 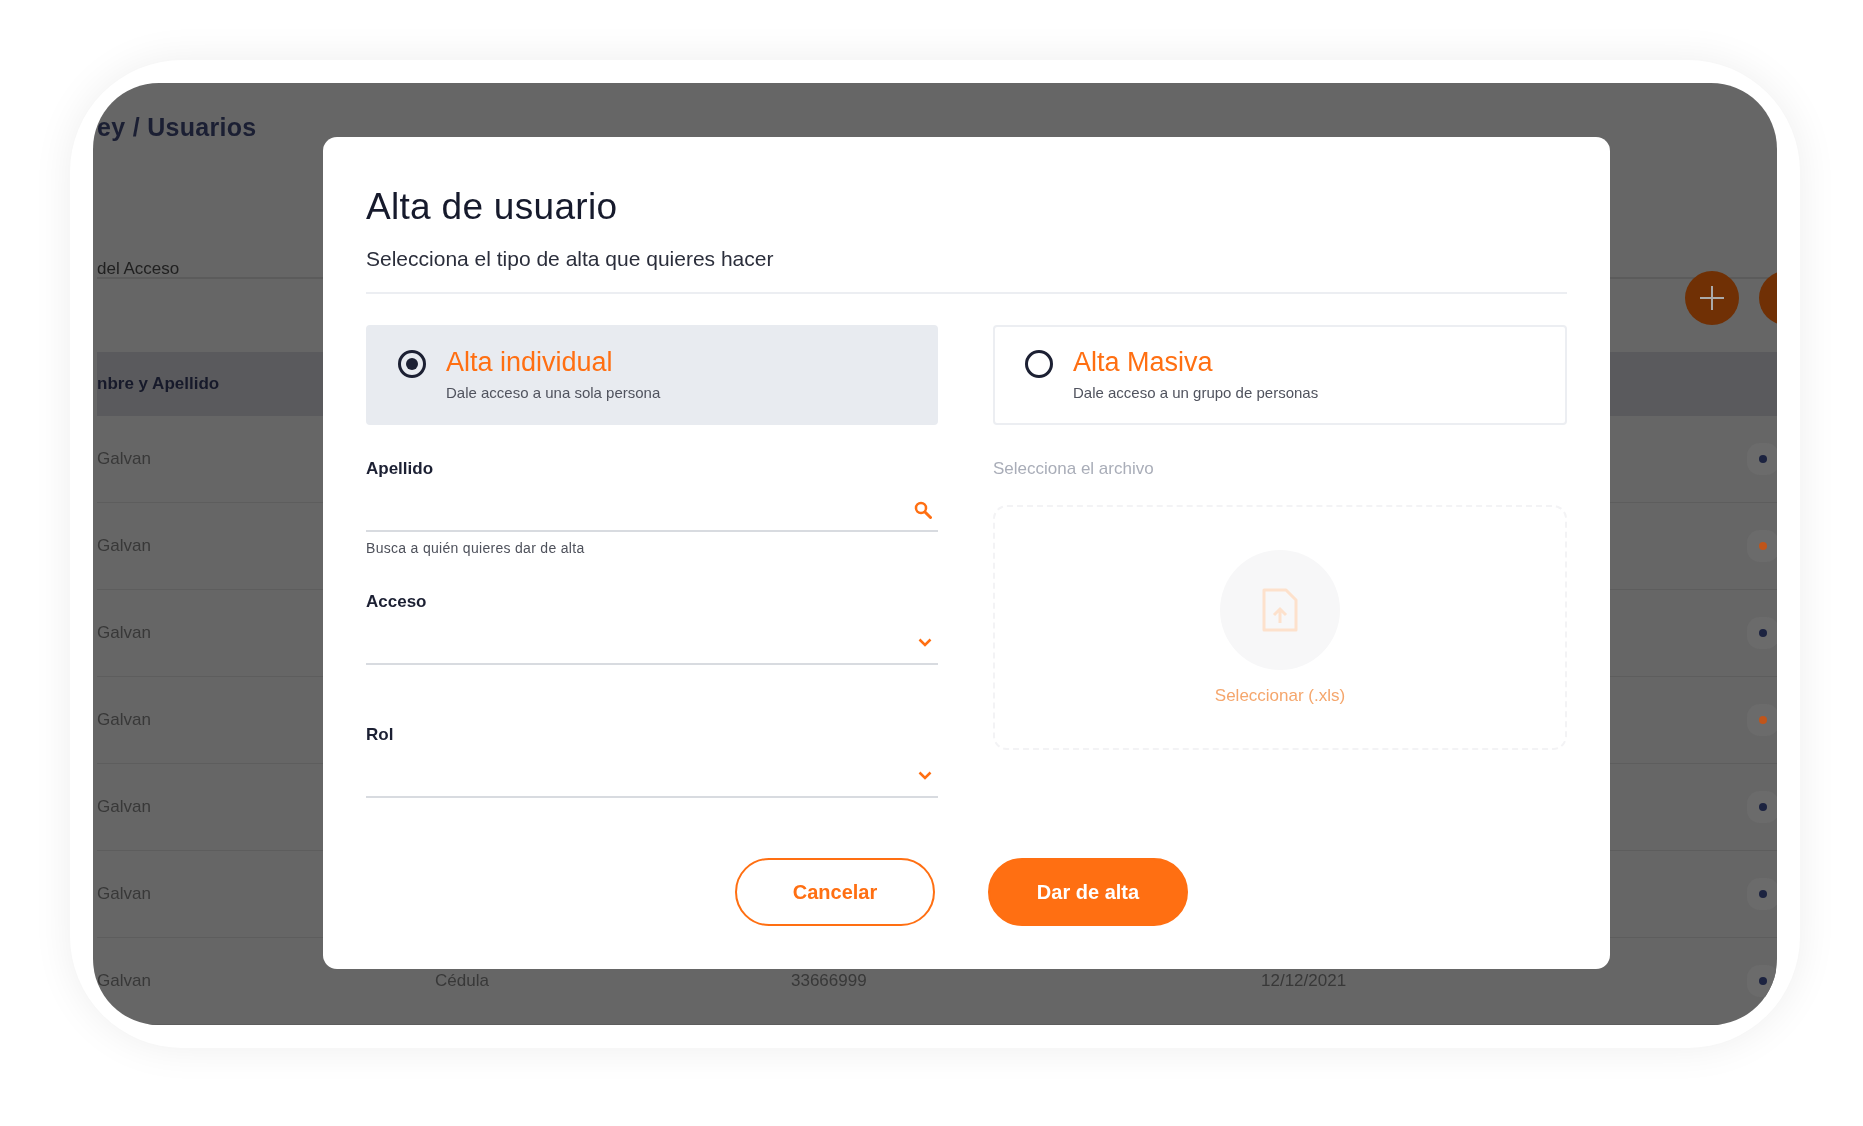 I want to click on plus-icon, so click(x=1712, y=298).